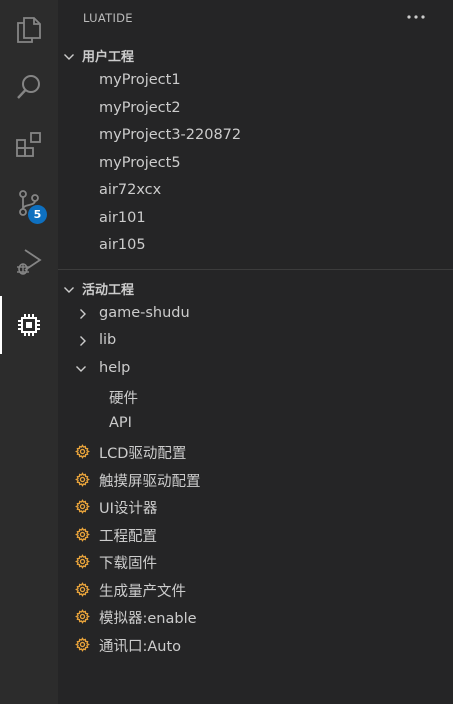 The width and height of the screenshot is (453, 704). What do you see at coordinates (255, 246) in the screenshot?
I see `project-item: air105` at bounding box center [255, 246].